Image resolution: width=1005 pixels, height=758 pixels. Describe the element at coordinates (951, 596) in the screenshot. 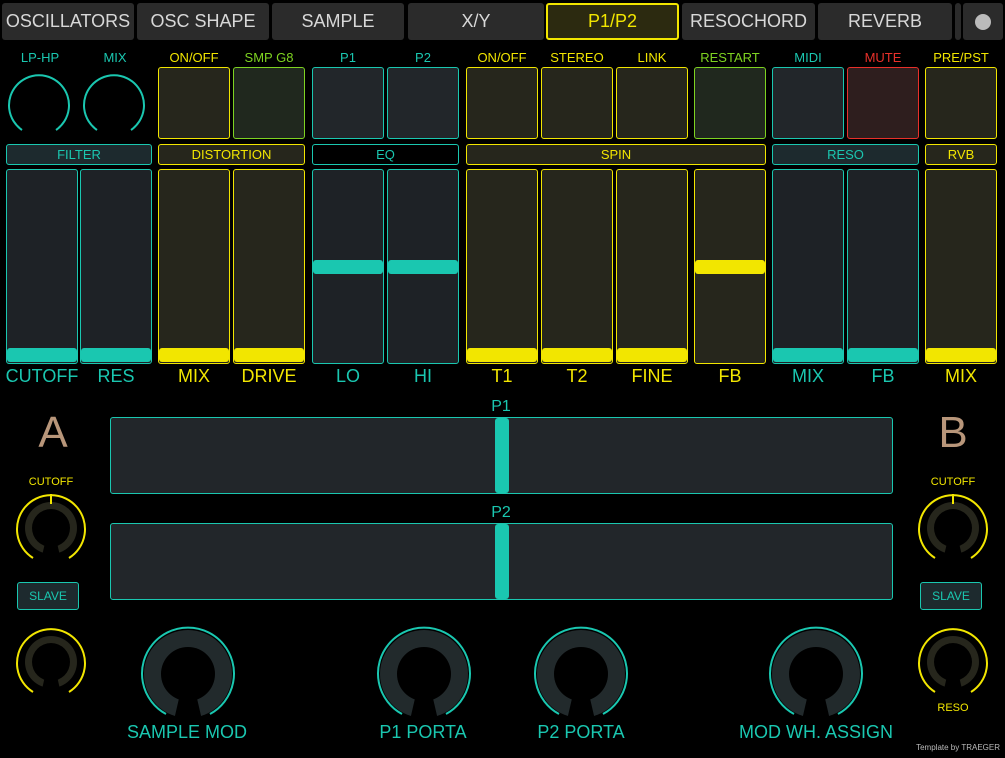

I see `slave-b-button: SLAVE` at that location.